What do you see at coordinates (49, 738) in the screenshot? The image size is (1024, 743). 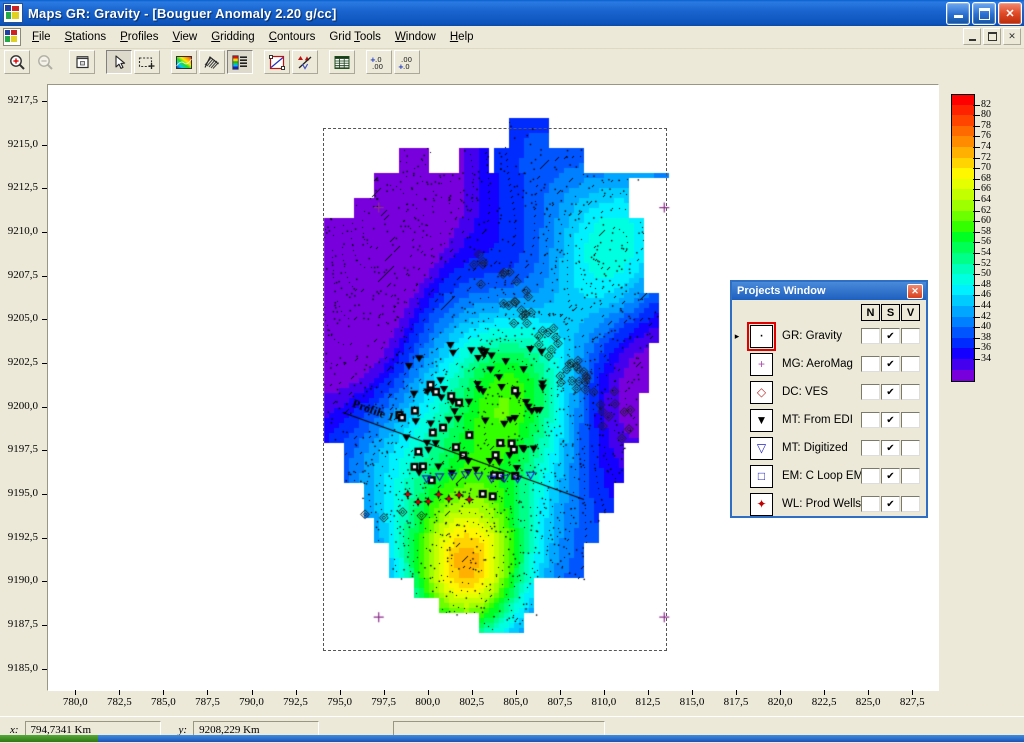 I see `start-button` at bounding box center [49, 738].